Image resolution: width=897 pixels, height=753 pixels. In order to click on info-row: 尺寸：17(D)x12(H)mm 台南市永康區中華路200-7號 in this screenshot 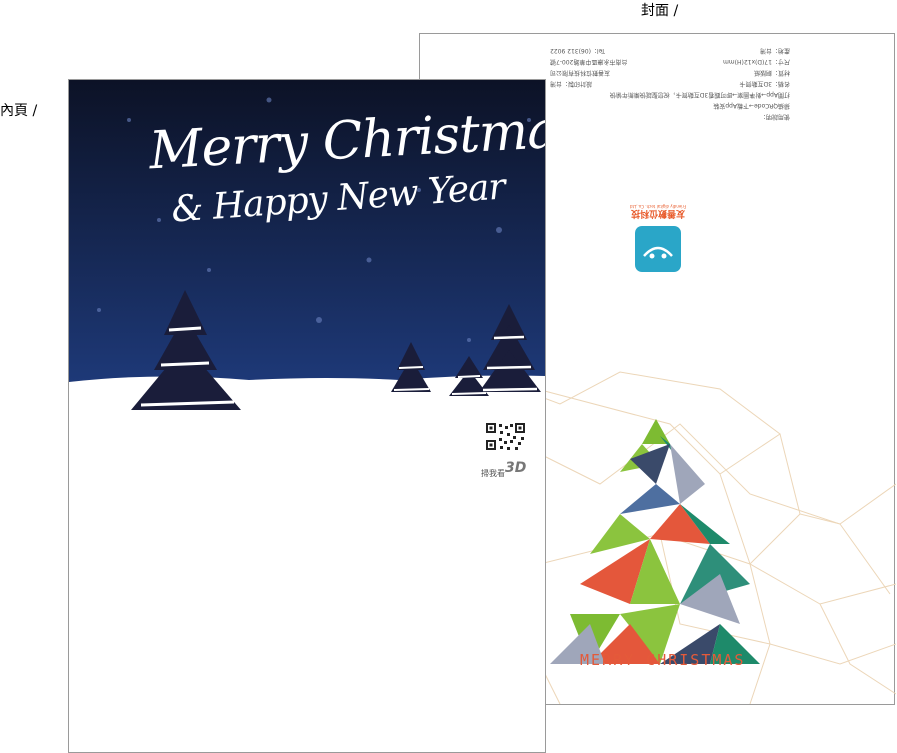, I will do `click(670, 61)`.